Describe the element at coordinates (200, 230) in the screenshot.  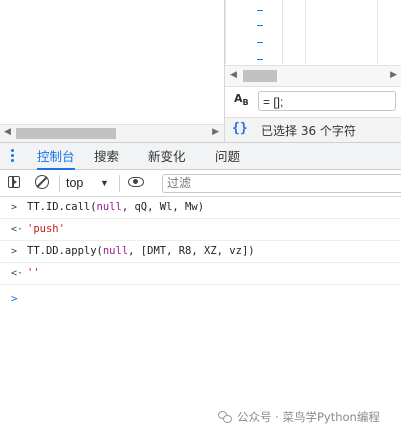
I see `console-output-line: <·'push'` at that location.